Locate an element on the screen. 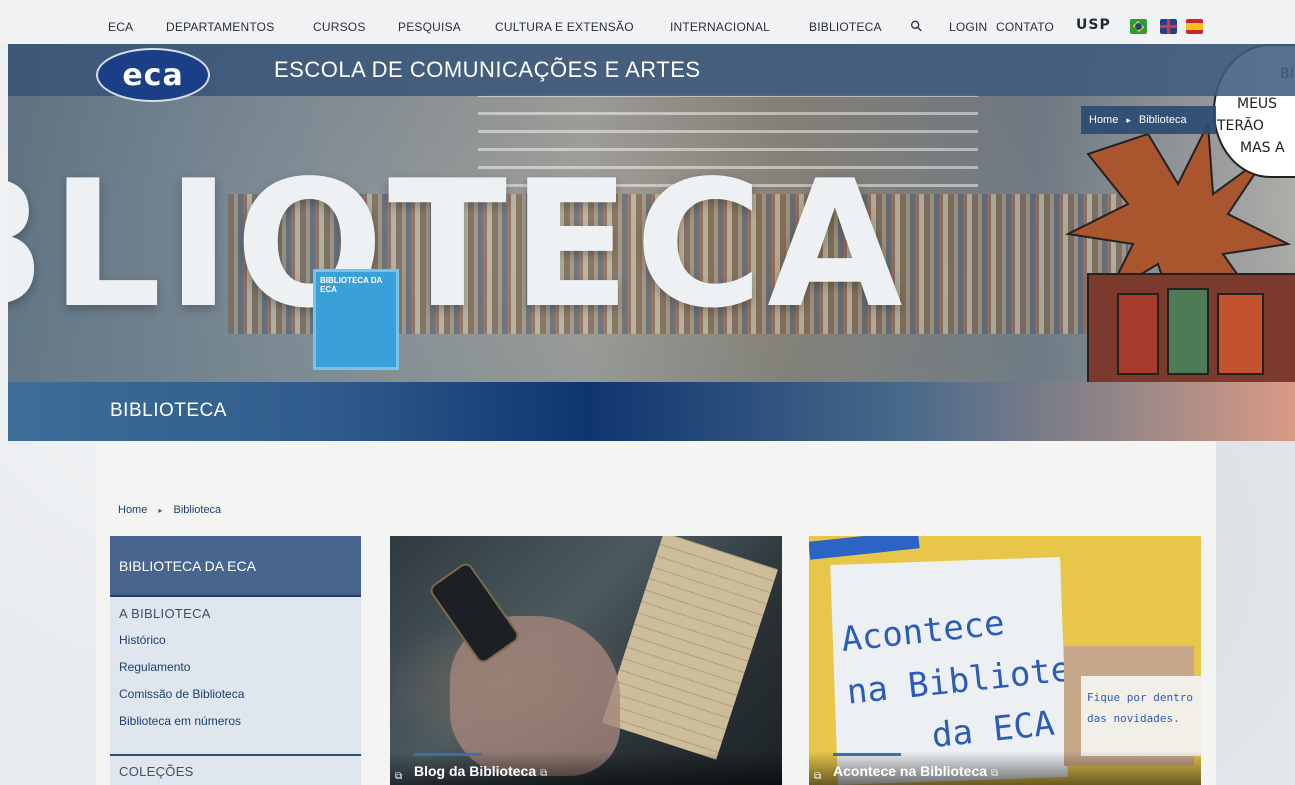  search-icon: ⚲ is located at coordinates (916, 26).